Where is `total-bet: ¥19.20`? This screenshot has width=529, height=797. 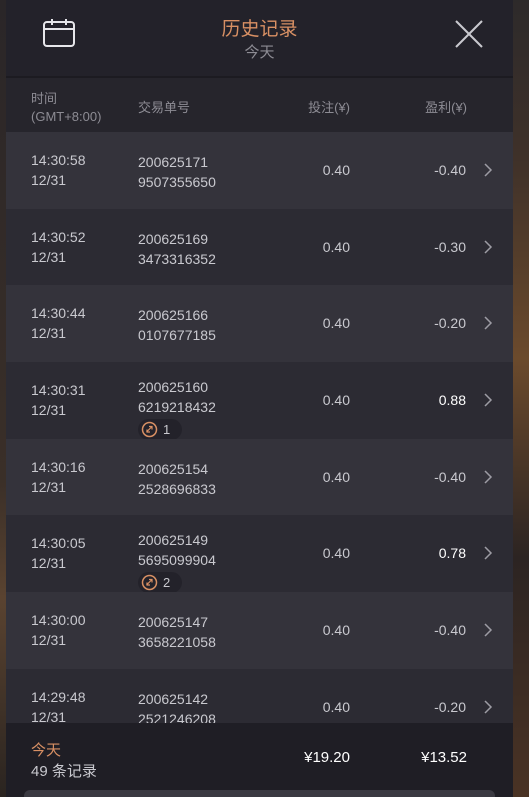 total-bet: ¥19.20 is located at coordinates (327, 757).